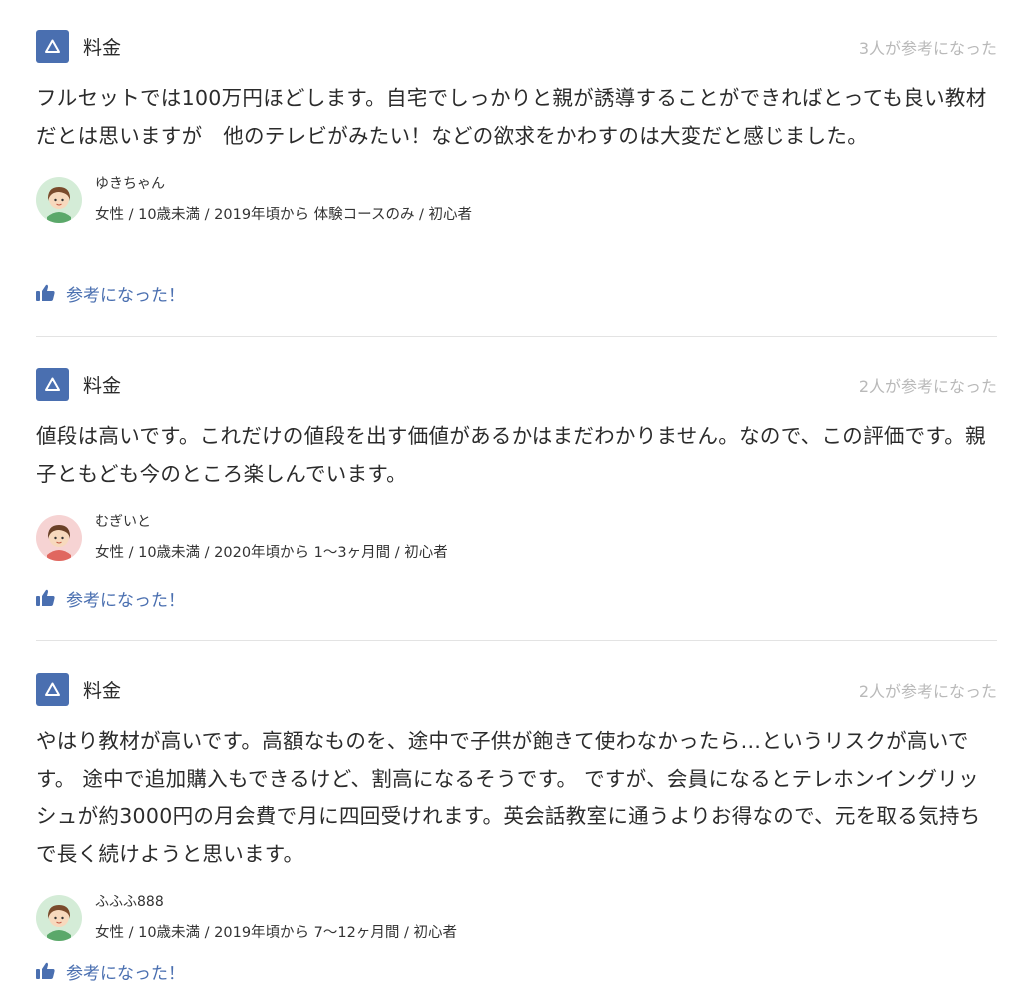 The image size is (1024, 1006). Describe the element at coordinates (123, 522) in the screenshot. I see `reviewer-name: むぎいと` at that location.